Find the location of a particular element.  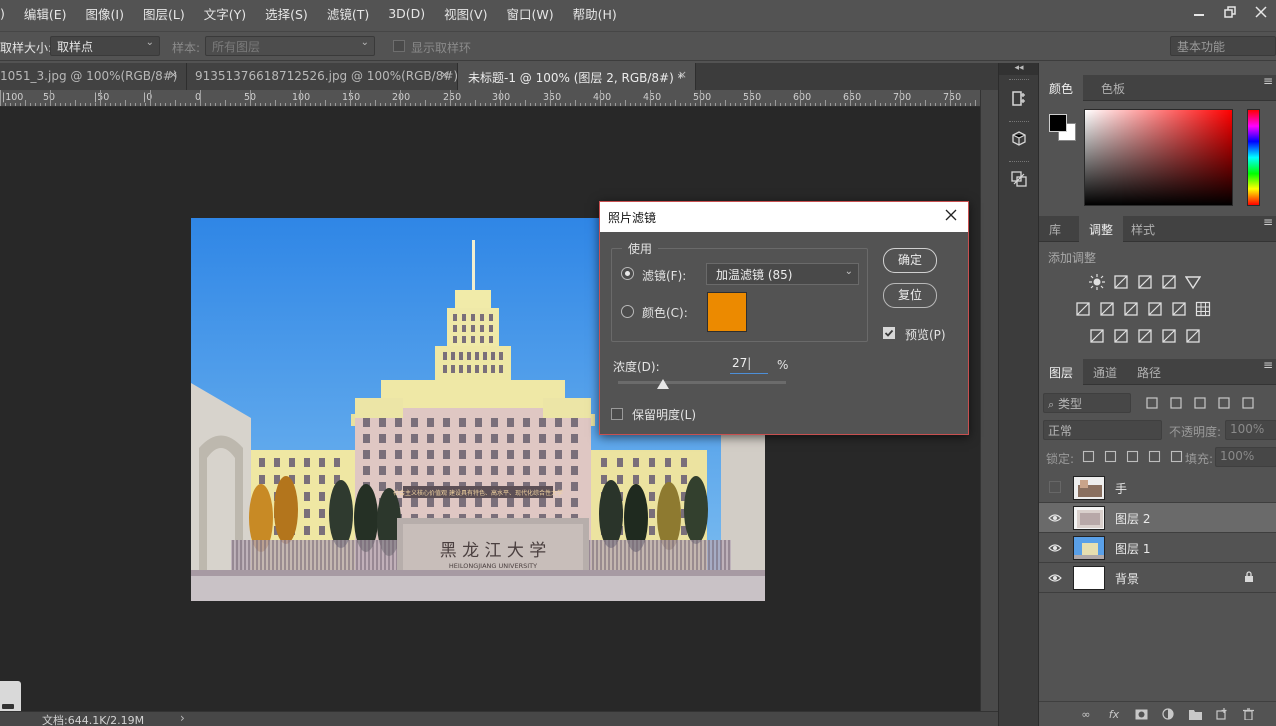

foreground-color-swatch is located at coordinates (1058, 123).